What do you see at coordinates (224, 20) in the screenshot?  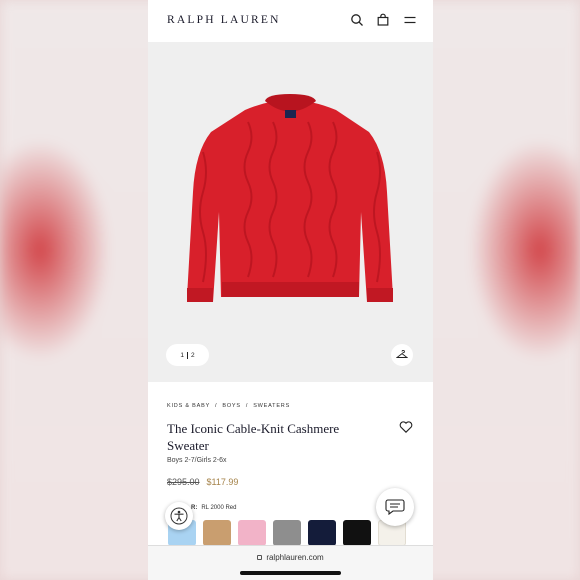 I see `brand-logo: RALPH LAUREN` at bounding box center [224, 20].